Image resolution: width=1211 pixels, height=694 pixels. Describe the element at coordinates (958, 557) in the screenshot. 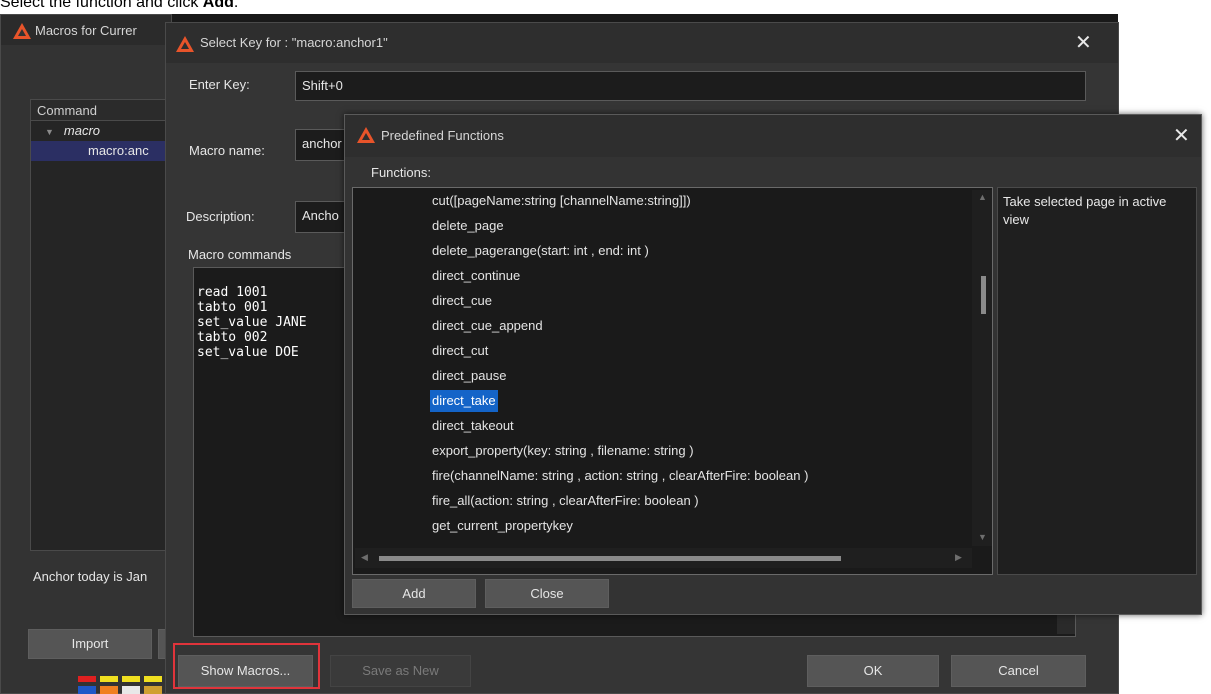

I see `scroll-right-icon: ▶` at that location.